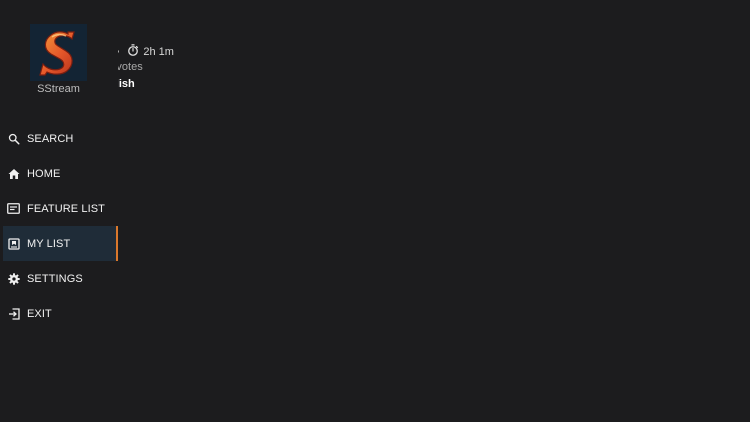 The width and height of the screenshot is (750, 422). I want to click on menu-item-label: HOME, so click(44, 173).